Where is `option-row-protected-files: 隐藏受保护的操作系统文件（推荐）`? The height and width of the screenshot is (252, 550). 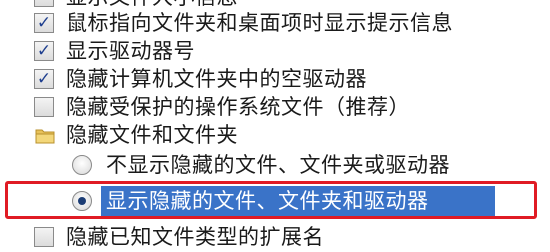
option-row-protected-files: 隐藏受保护的操作系统文件（推荐） is located at coordinates (275, 107).